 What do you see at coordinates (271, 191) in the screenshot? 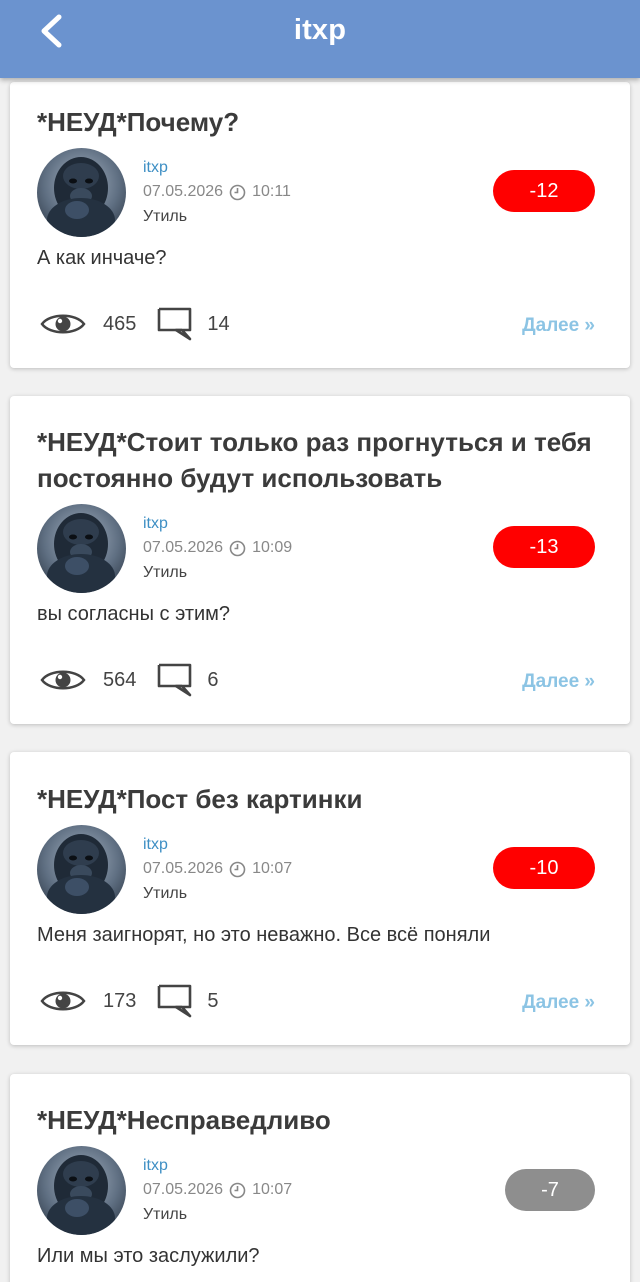
I see `post-time: 10:11` at bounding box center [271, 191].